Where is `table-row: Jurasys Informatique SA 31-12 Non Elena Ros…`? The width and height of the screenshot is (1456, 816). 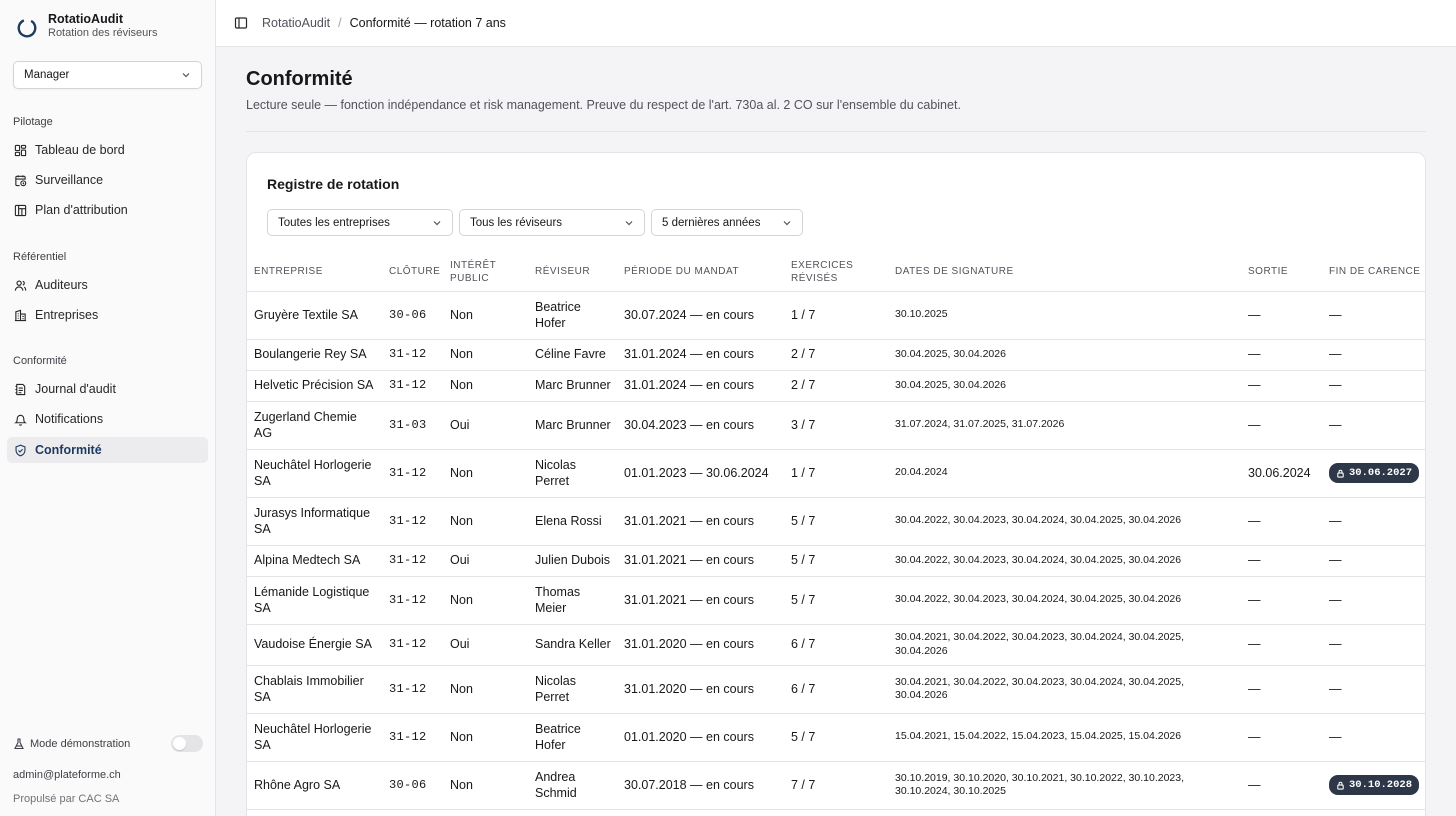
table-row: Jurasys Informatique SA 31-12 Non Elena Ros… is located at coordinates (836, 521).